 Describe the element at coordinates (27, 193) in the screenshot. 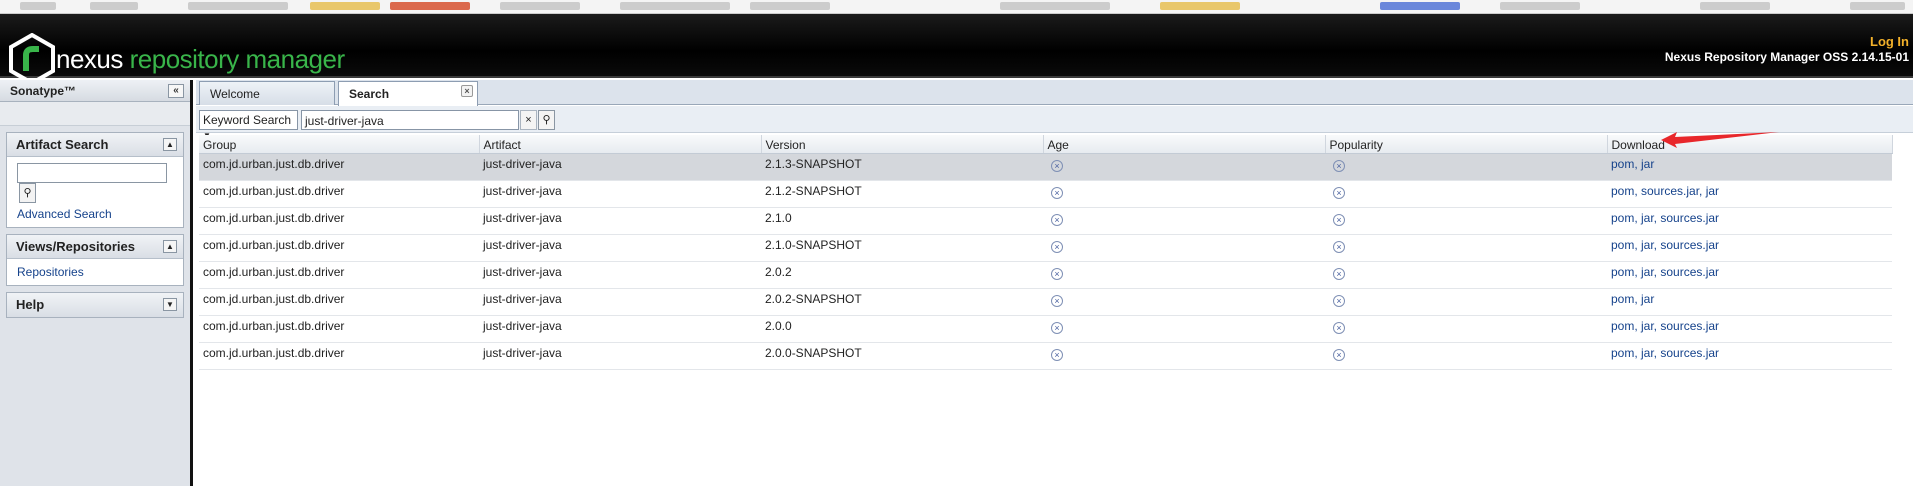

I see `artifact-search-button: ⚲` at that location.